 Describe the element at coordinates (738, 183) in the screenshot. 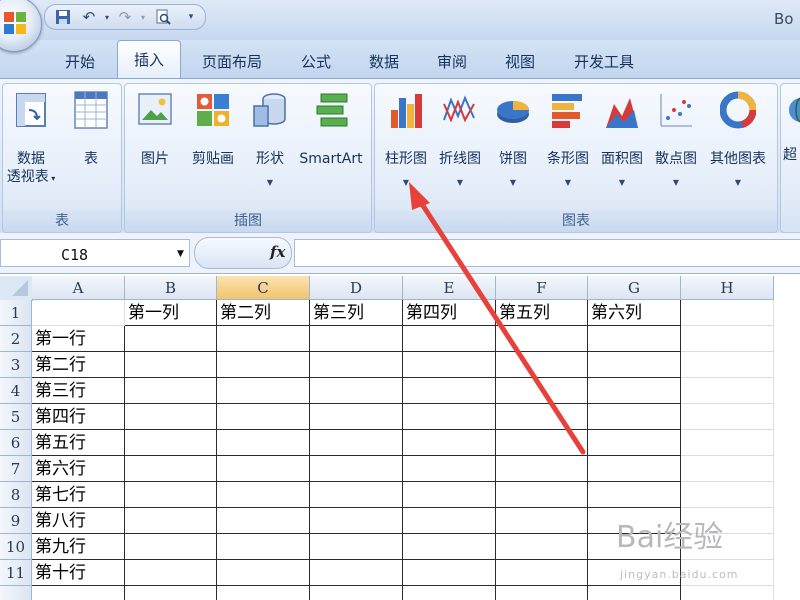

I see `other-charts-dropdown-icon: ▼` at that location.